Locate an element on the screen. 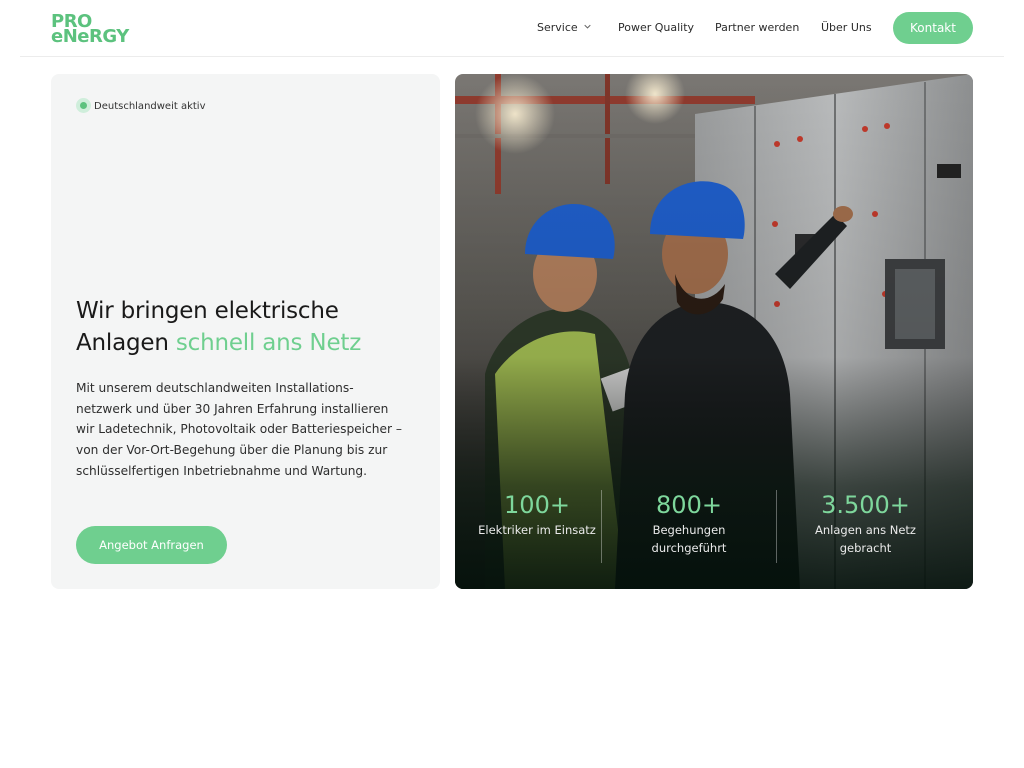  kontakt-button: Kontakt is located at coordinates (933, 28).